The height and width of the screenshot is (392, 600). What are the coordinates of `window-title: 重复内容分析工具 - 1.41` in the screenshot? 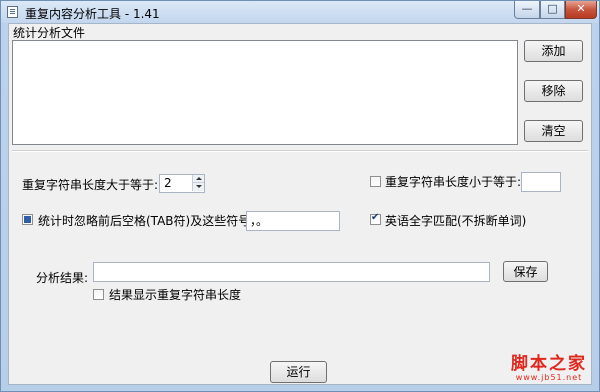 It's located at (92, 14).